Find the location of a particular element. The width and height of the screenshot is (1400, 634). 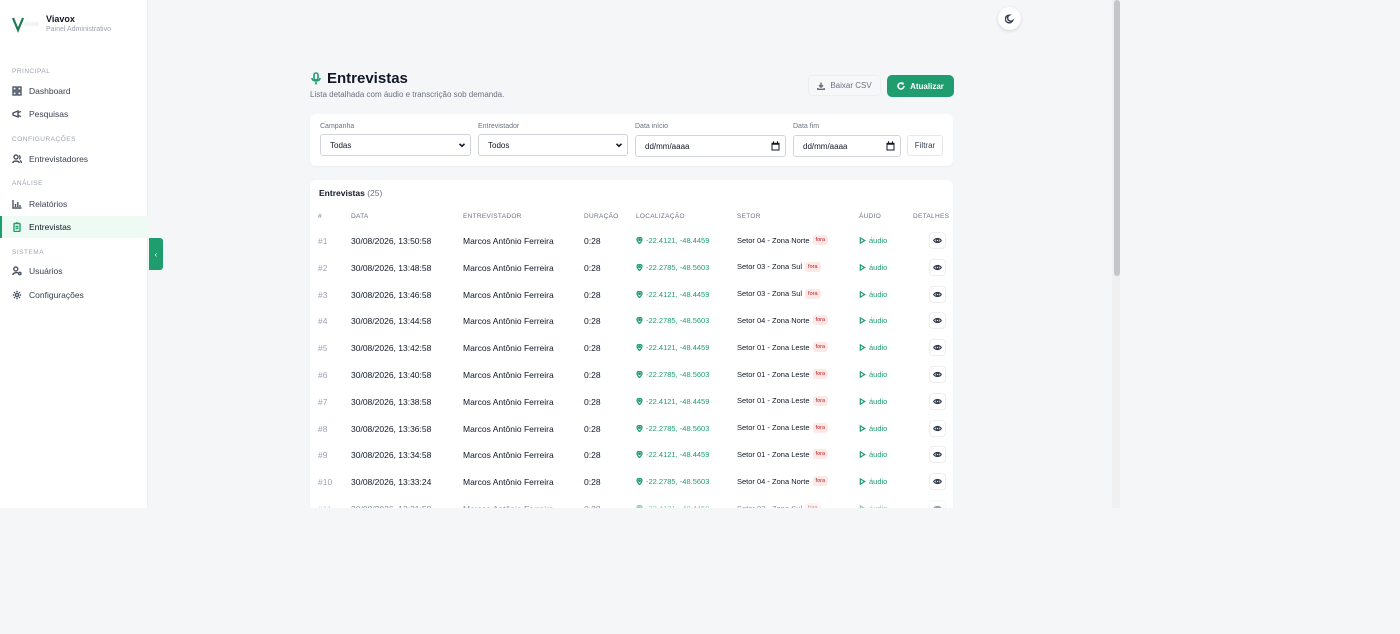

row-sector: Setor 01 - Zona Leste fora is located at coordinates (783, 454).